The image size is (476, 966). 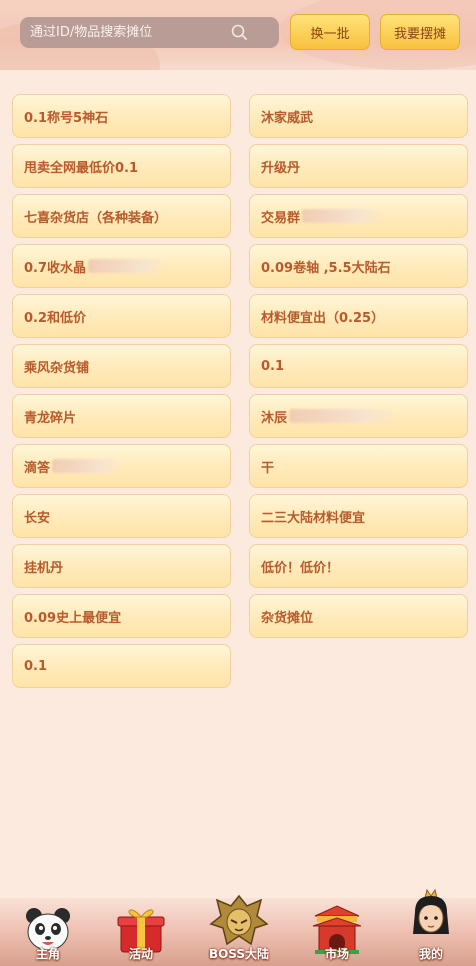 I want to click on bottom-tab-bar: 主角 活动 BOSS大陆 市场 我的, so click(x=238, y=927).